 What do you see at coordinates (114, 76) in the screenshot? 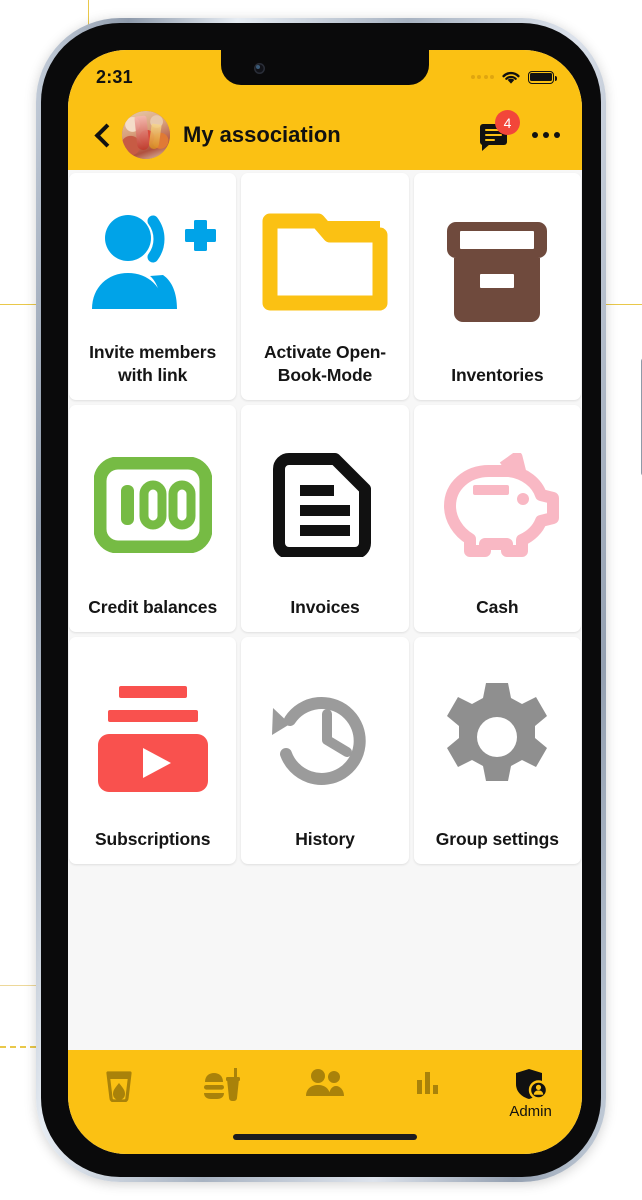
I see `status-bar-time: 2:31` at bounding box center [114, 76].